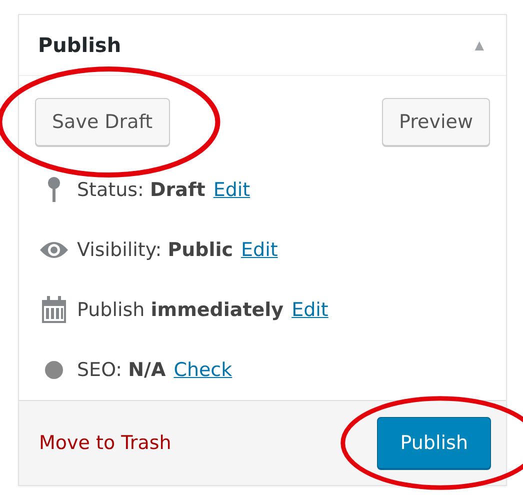  I want to click on row-link: Check, so click(203, 370).